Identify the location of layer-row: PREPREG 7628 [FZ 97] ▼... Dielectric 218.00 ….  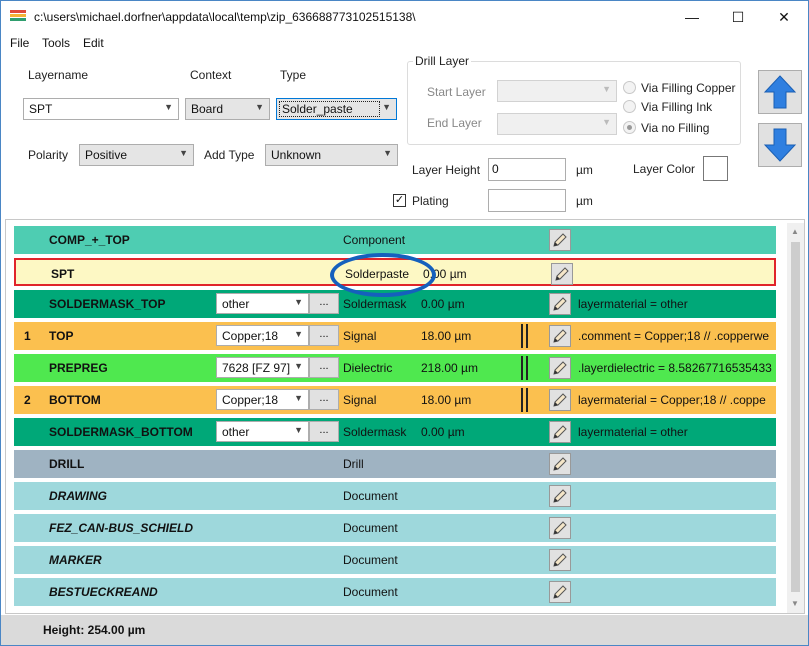
(395, 368).